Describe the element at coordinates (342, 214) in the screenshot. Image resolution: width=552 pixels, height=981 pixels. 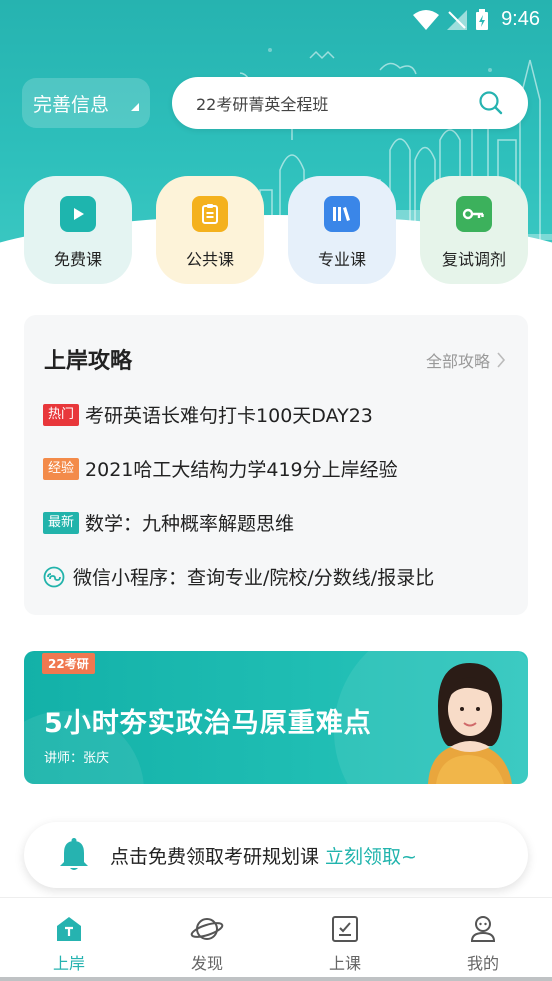
I see `books-icon` at that location.